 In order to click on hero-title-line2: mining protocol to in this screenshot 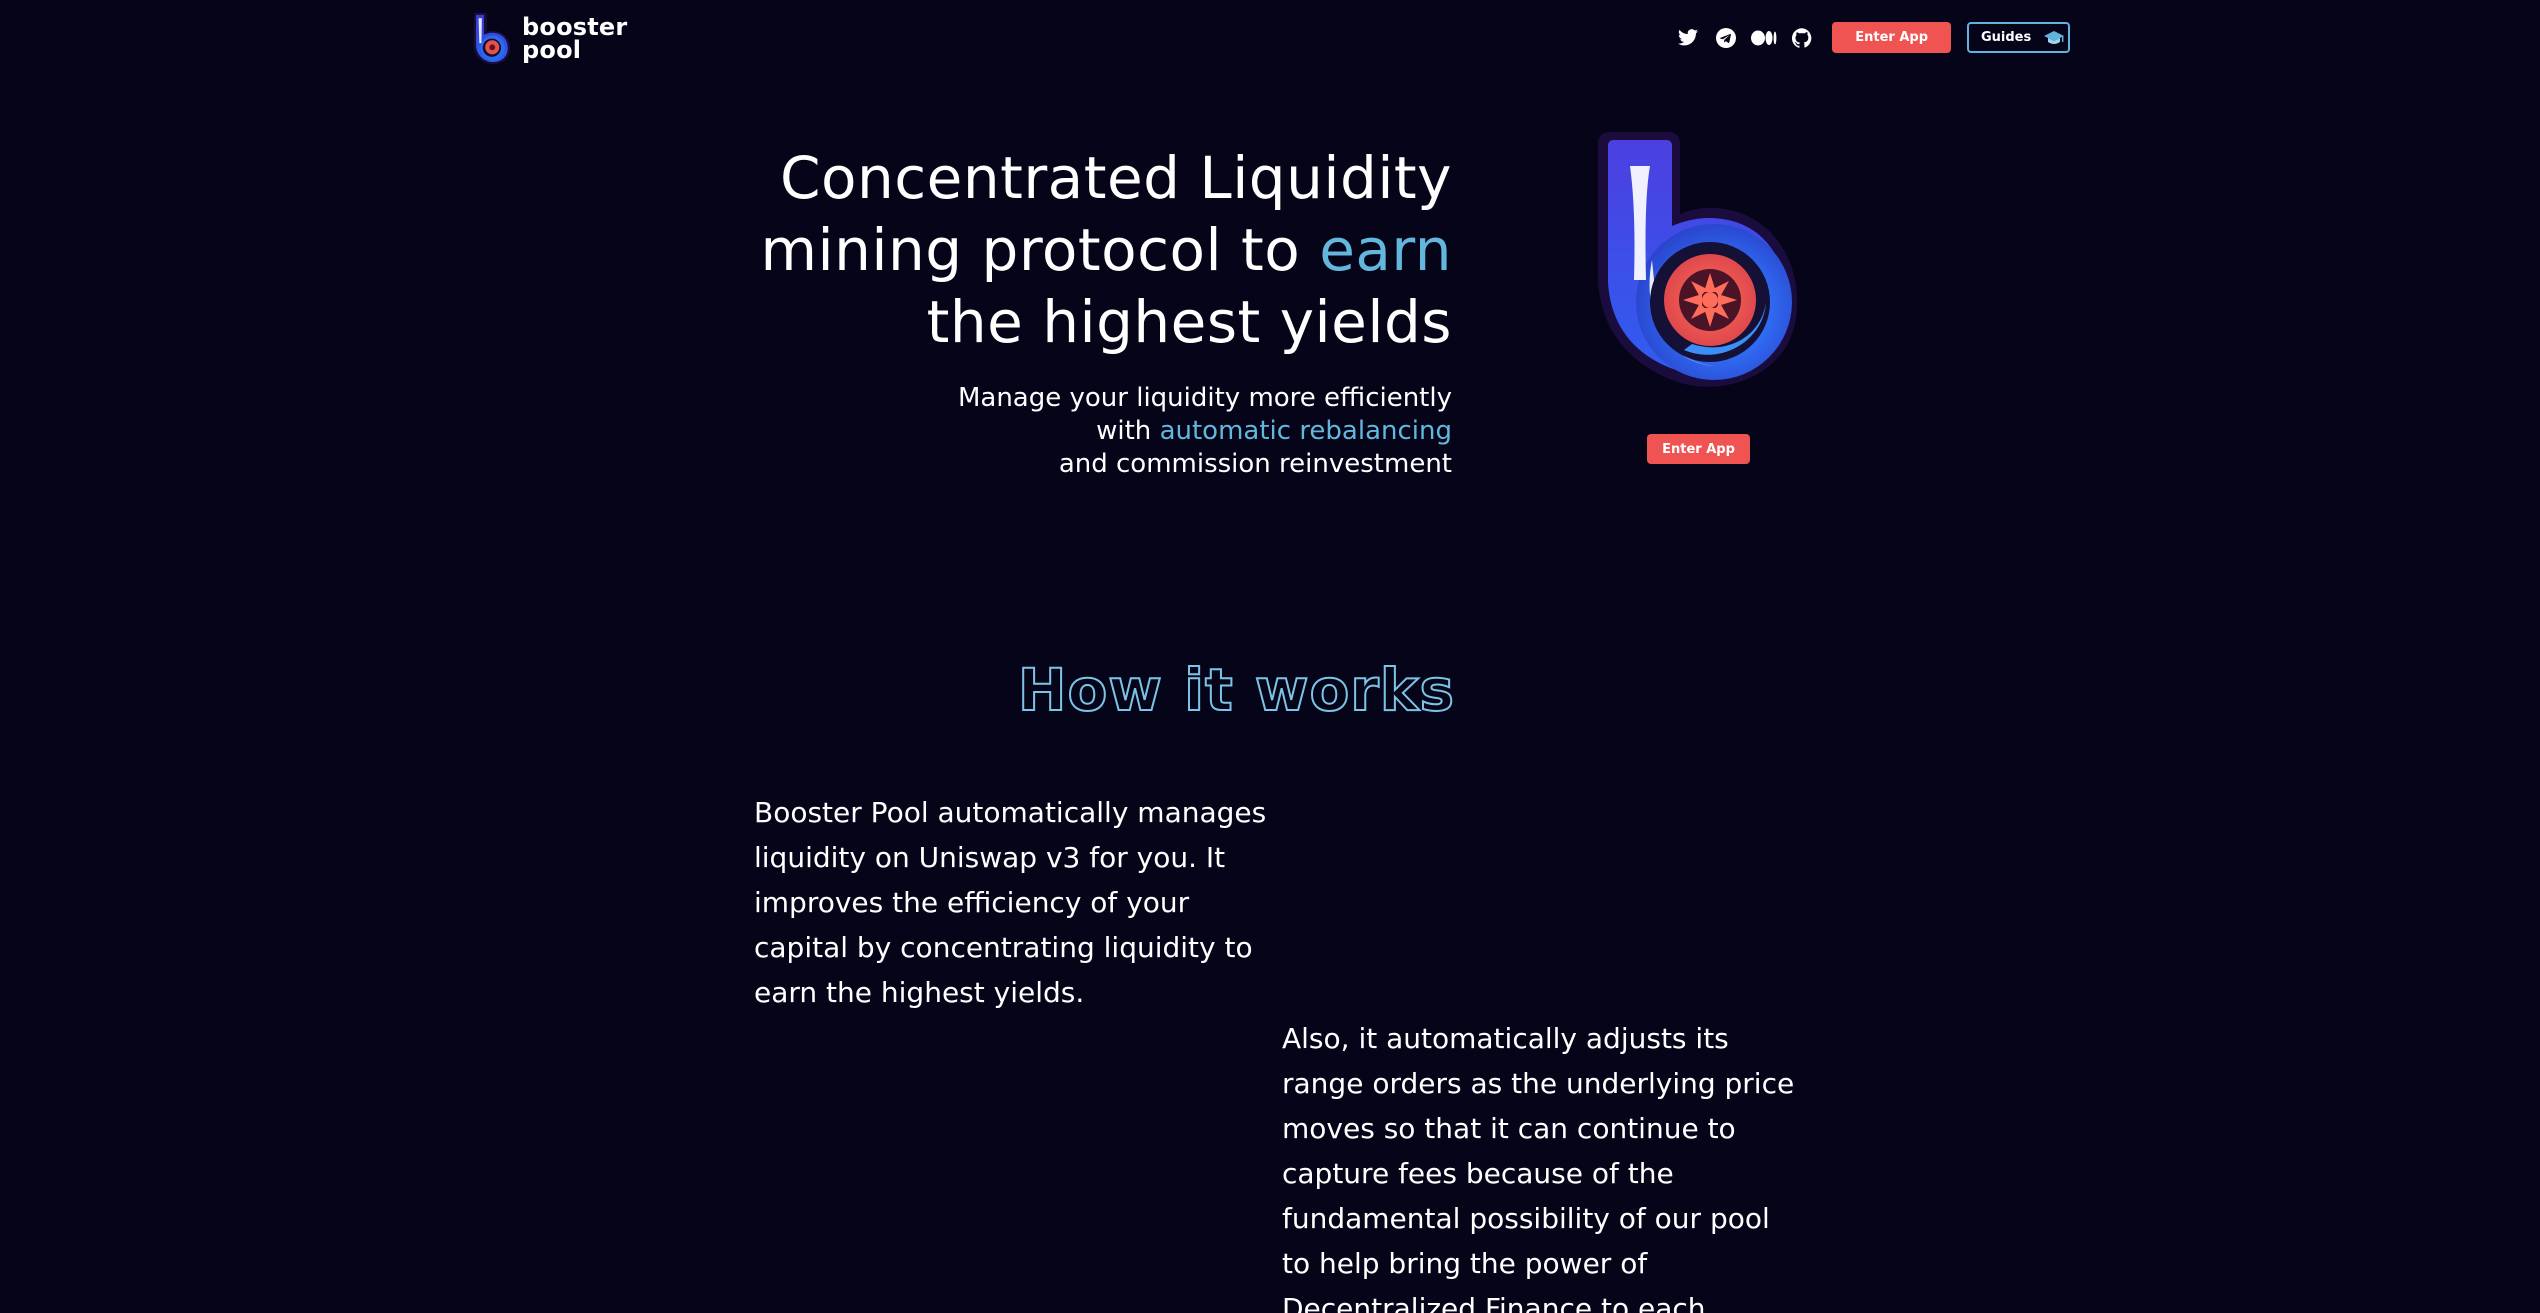, I will do `click(1040, 250)`.